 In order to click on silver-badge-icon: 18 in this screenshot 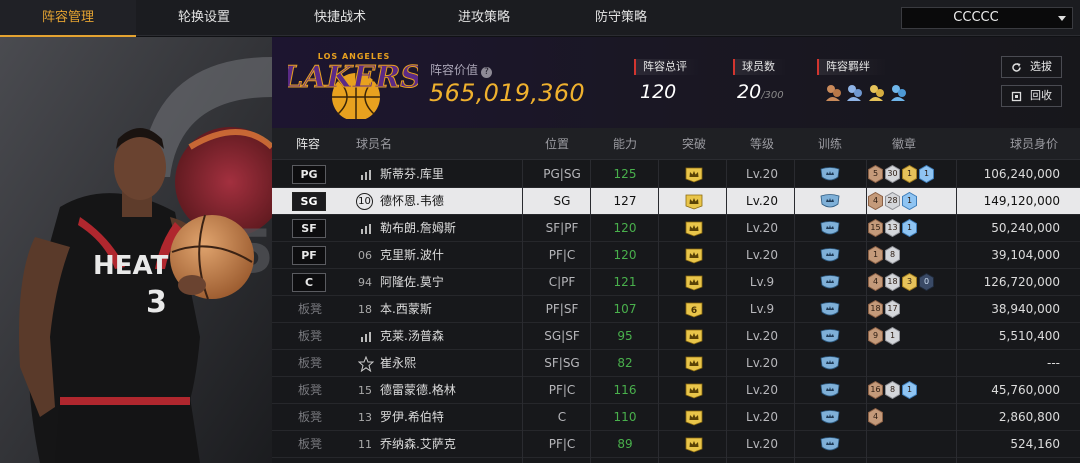, I will do `click(892, 282)`.